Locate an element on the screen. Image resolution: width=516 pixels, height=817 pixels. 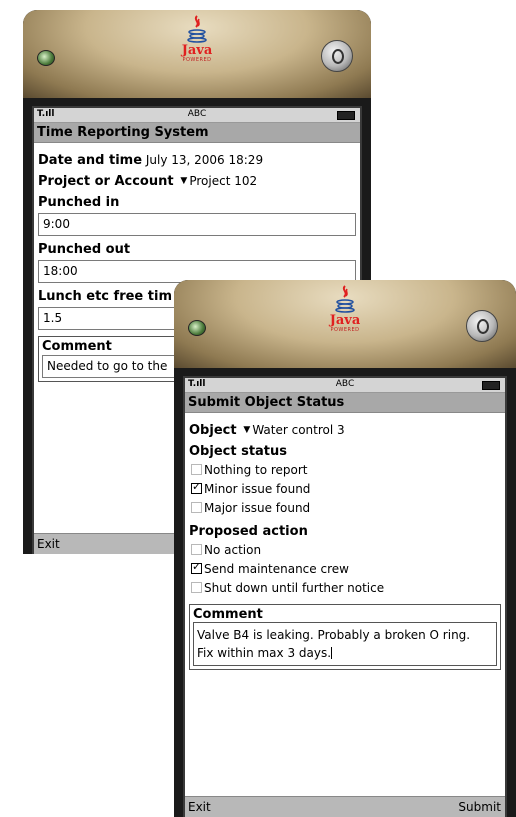
submit-softkey: Submit is located at coordinates (479, 807).